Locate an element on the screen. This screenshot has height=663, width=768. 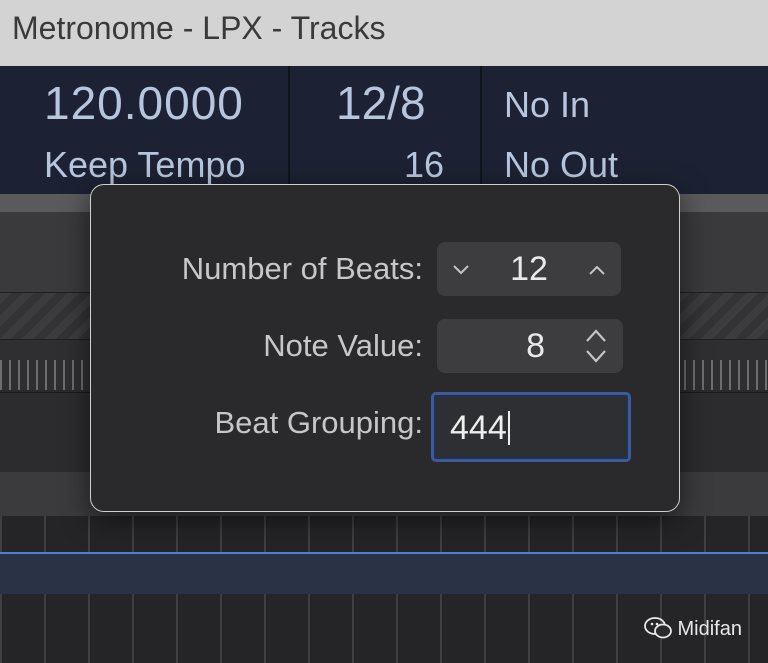
text-caret is located at coordinates (508, 428).